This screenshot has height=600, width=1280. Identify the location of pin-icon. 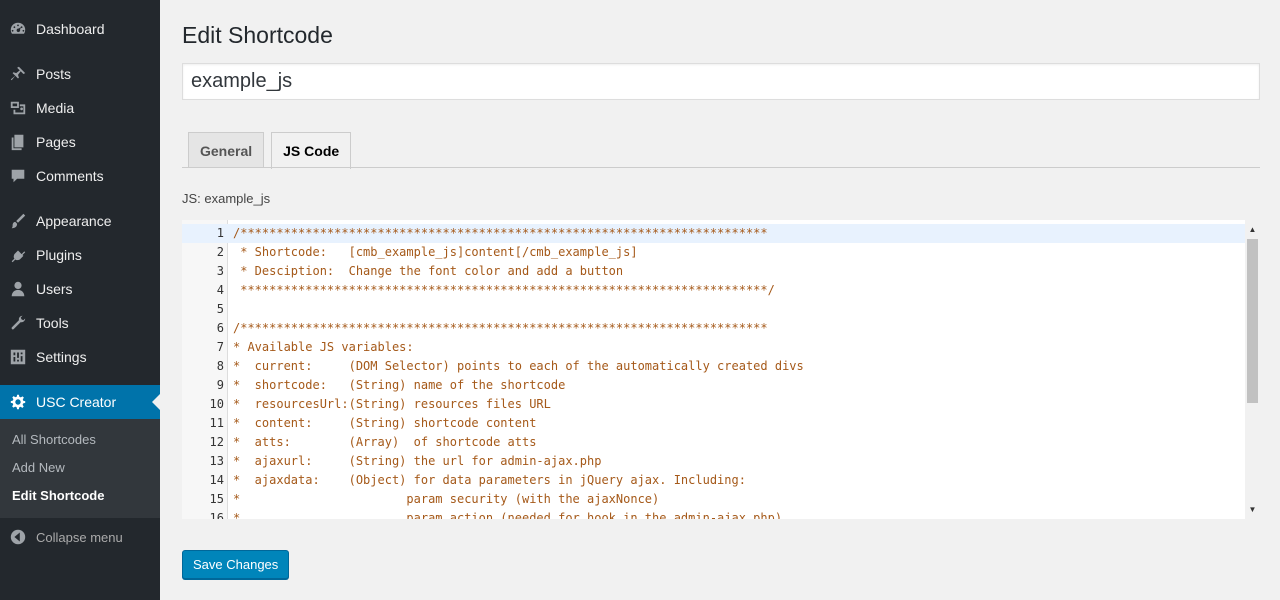
(18, 74).